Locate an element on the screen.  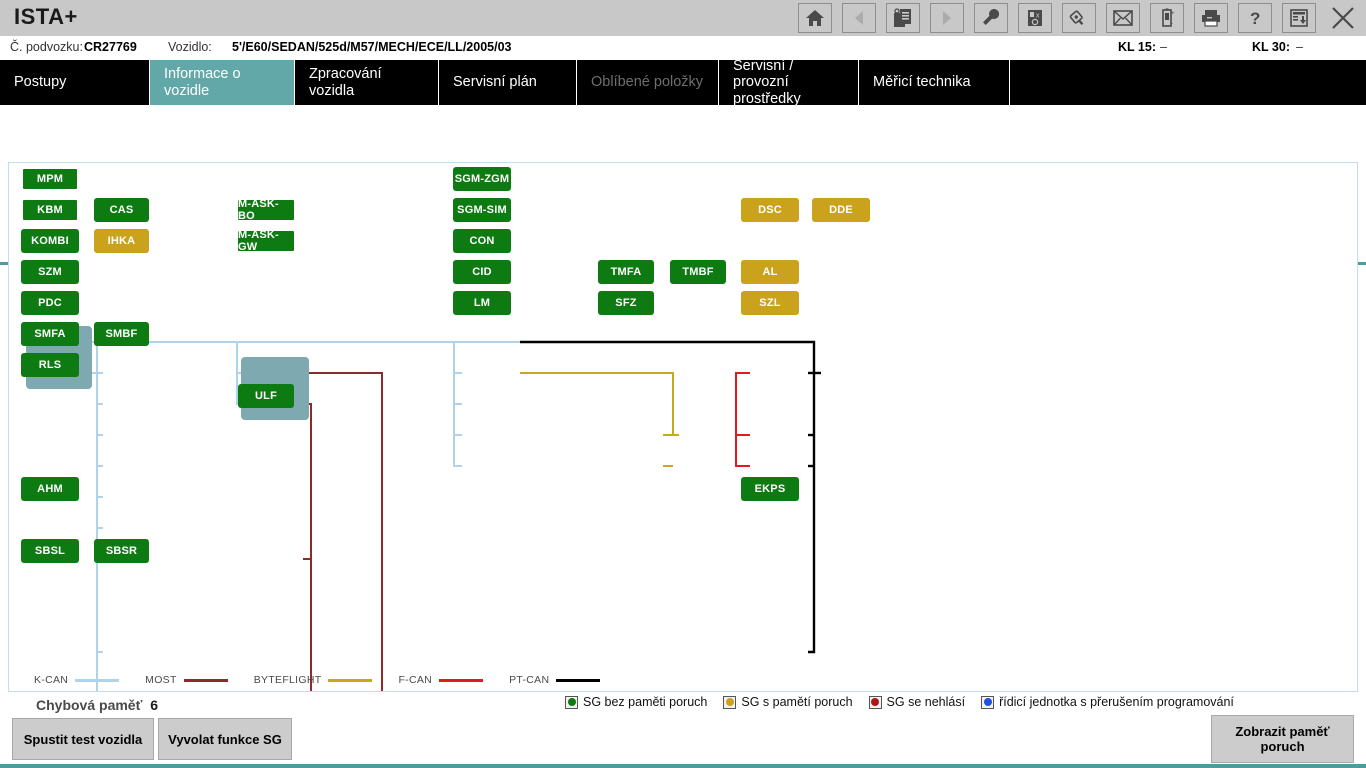
ecu-node-smfa: SMFA is located at coordinates (50, 334).